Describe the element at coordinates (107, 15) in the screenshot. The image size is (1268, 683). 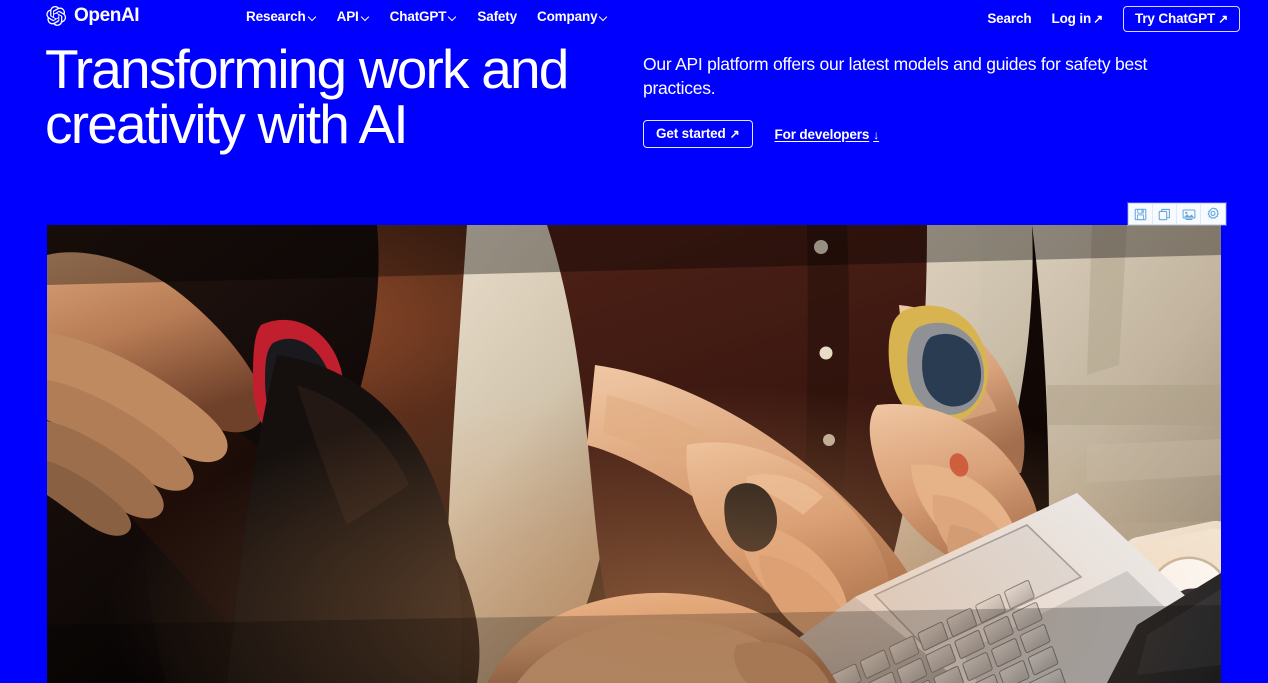
I see `brand-name: OpenAI` at that location.